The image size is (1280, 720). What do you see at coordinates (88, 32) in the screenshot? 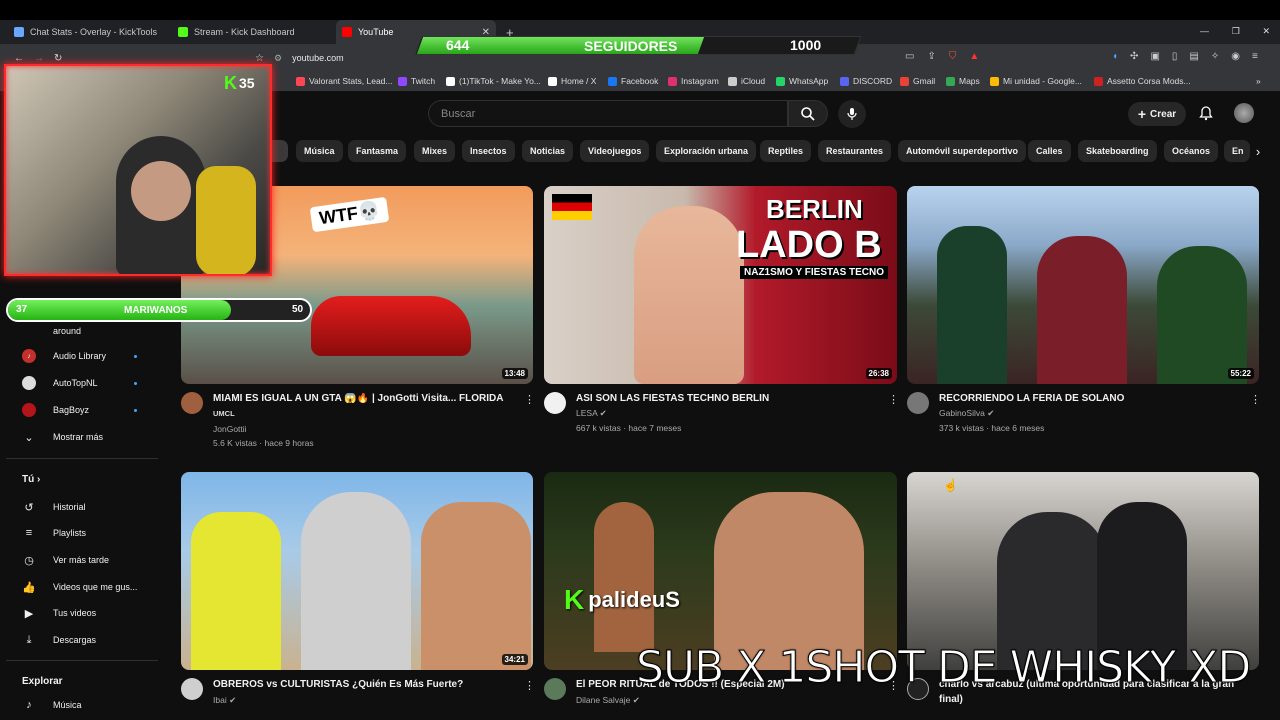
I see `tab-chat-stats: Chat Stats - Overlay - KickTools` at bounding box center [88, 32].